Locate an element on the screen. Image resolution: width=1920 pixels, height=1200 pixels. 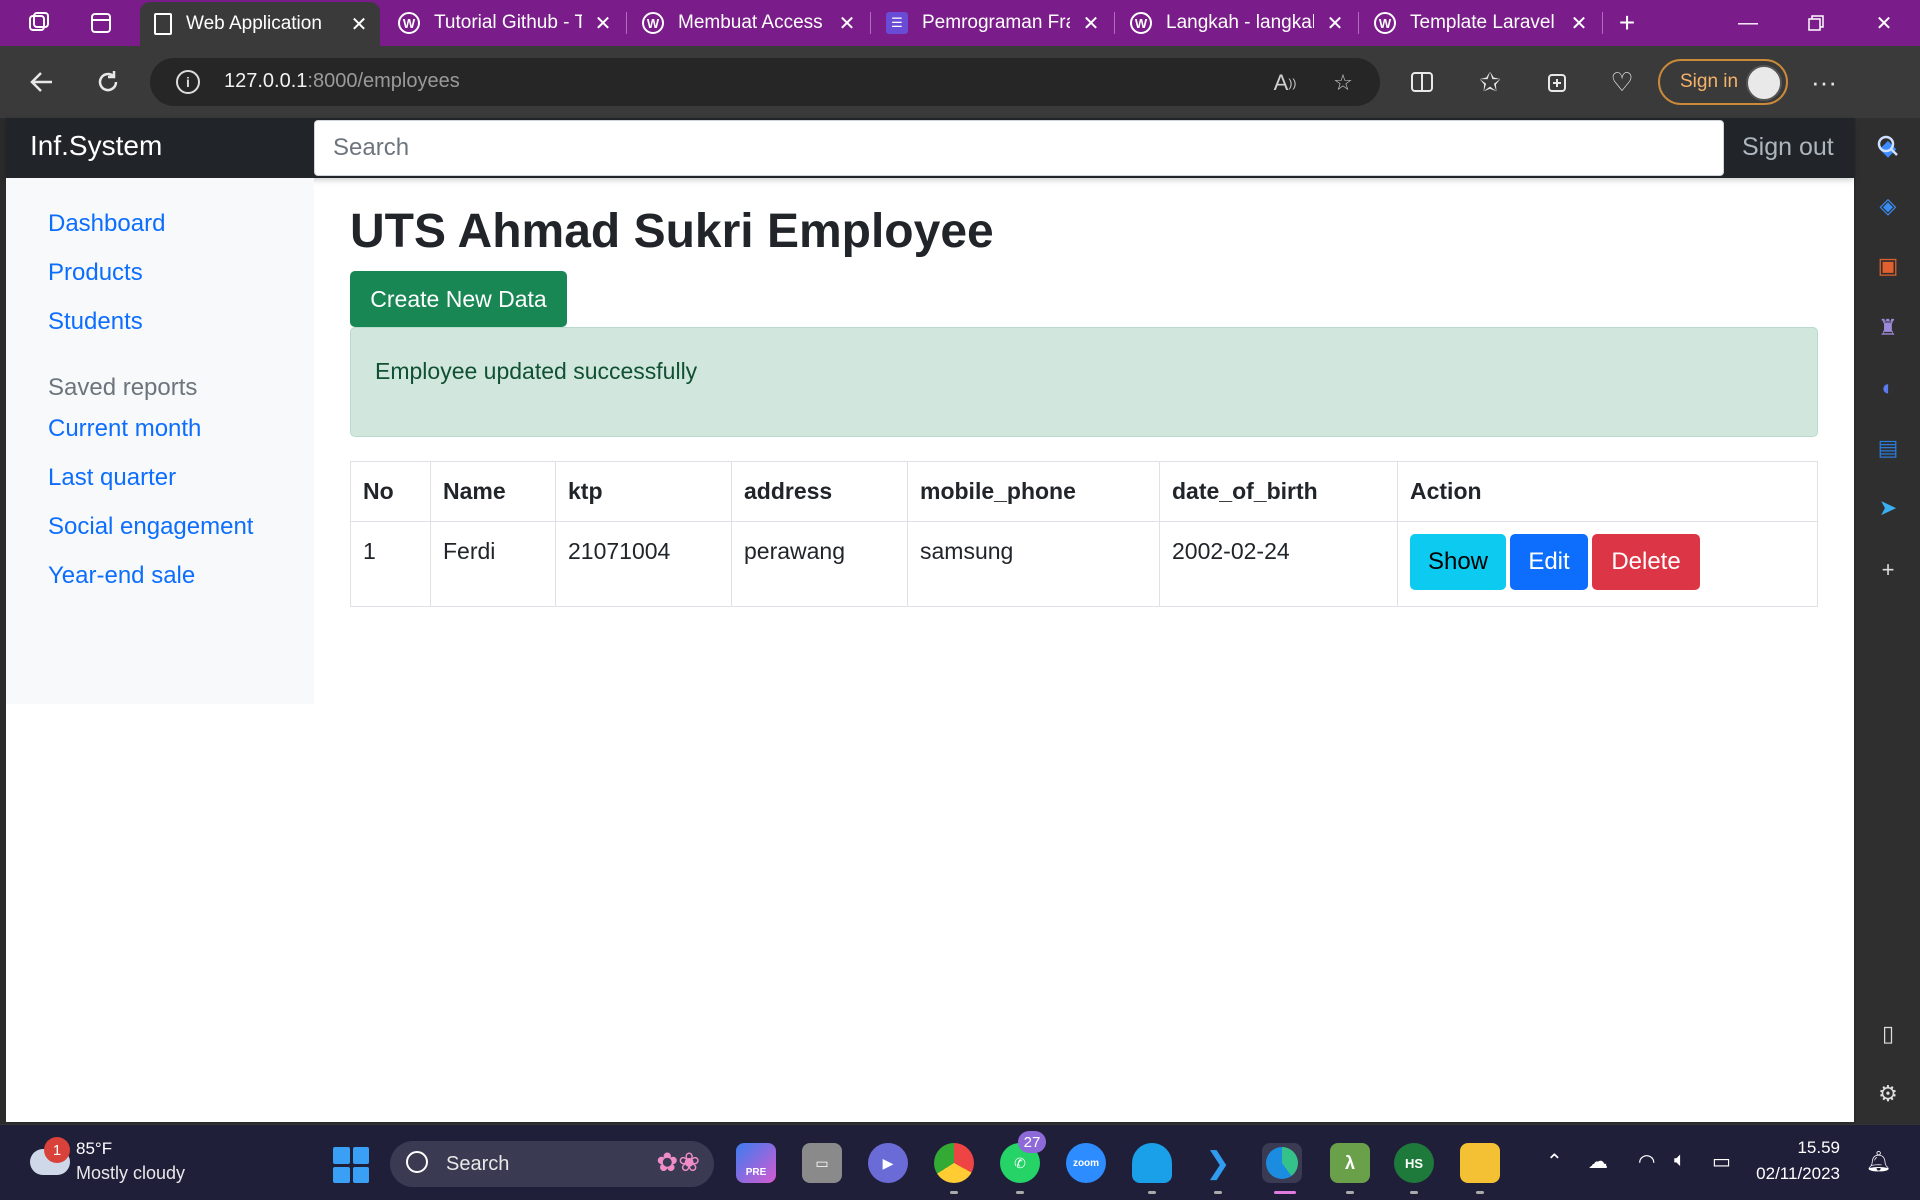
collections-icon is located at coordinates (1556, 82).